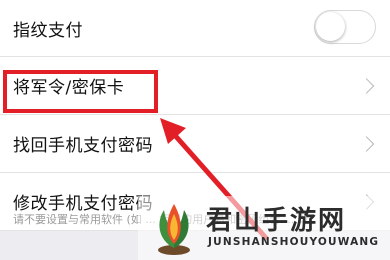 Image resolution: width=390 pixels, height=260 pixels. I want to click on watermark-title: 君山手游网, so click(276, 221).